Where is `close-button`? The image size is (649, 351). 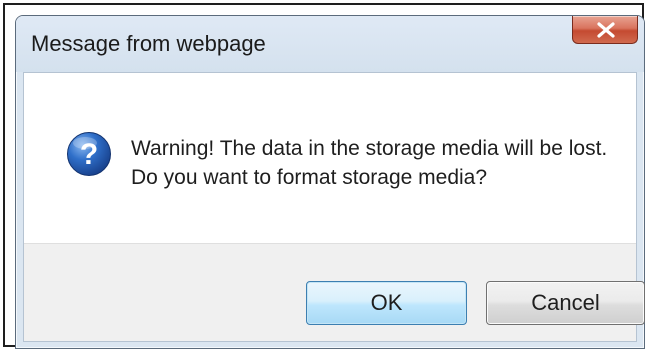 close-button is located at coordinates (605, 30).